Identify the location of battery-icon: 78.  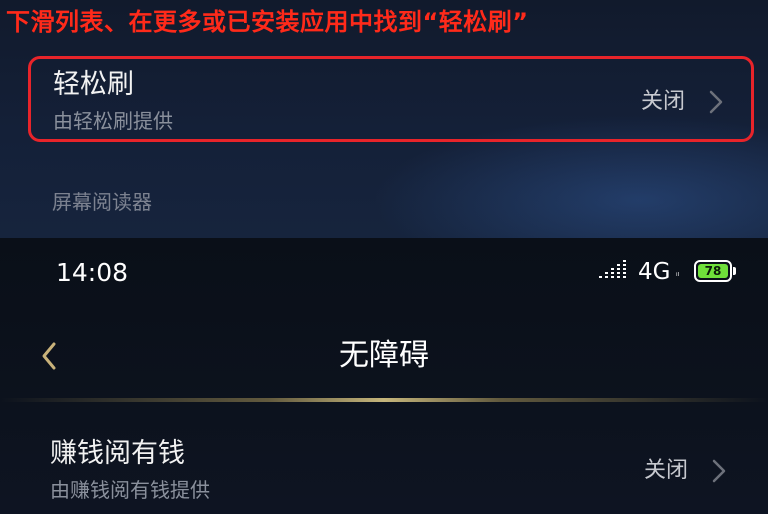
(716, 271).